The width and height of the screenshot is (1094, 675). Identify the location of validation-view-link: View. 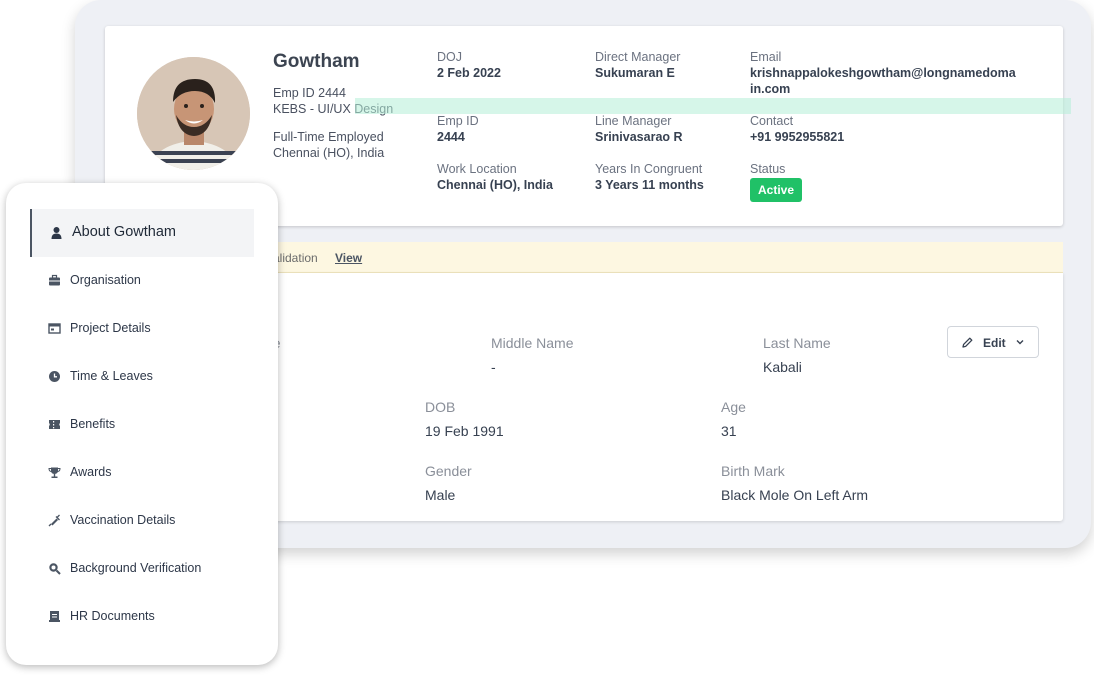
(348, 258).